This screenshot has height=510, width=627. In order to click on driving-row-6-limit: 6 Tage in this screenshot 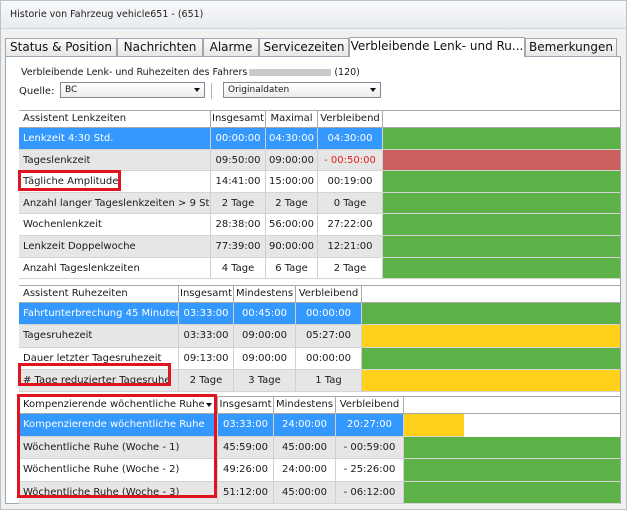, I will do `click(292, 268)`.